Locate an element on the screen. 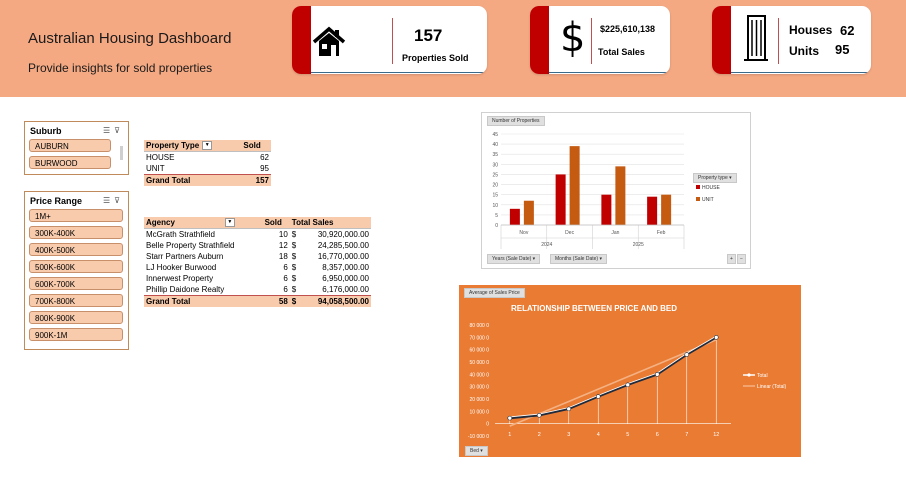 This screenshot has height=477, width=906. y-tick-label: 5 is located at coordinates (496, 216).